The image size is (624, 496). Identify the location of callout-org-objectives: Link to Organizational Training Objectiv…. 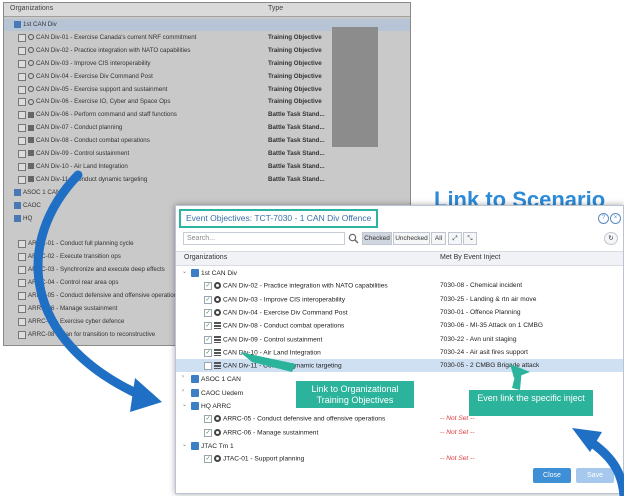
(355, 394).